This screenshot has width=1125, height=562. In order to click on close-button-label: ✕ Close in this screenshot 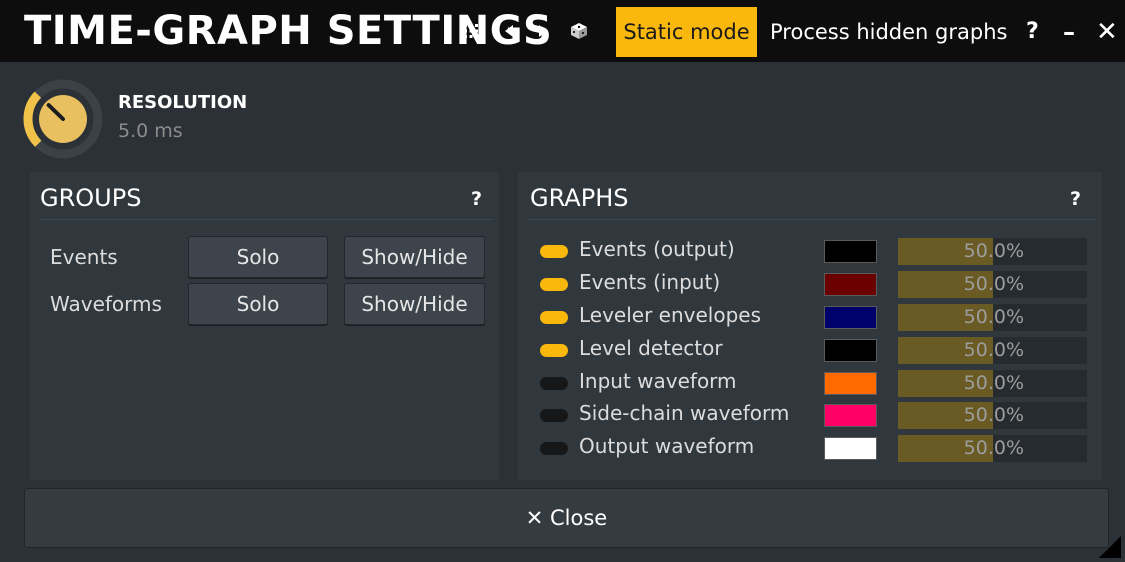, I will do `click(566, 518)`.